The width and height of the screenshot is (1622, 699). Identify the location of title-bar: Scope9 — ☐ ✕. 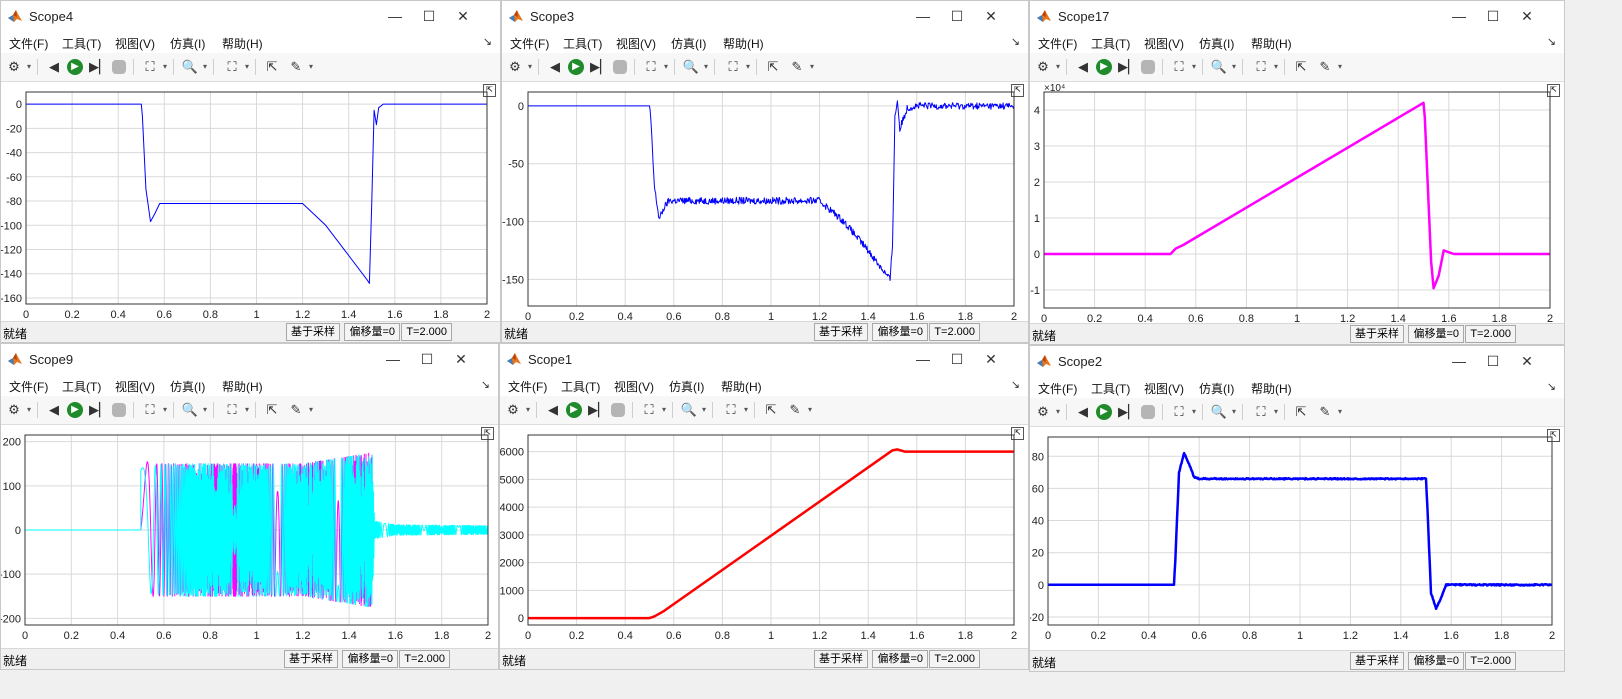
(249, 359).